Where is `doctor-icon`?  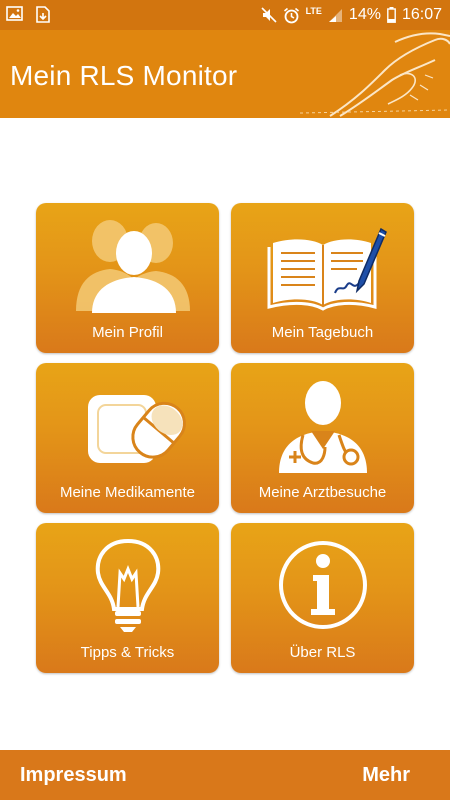
doctor-icon is located at coordinates (322, 427).